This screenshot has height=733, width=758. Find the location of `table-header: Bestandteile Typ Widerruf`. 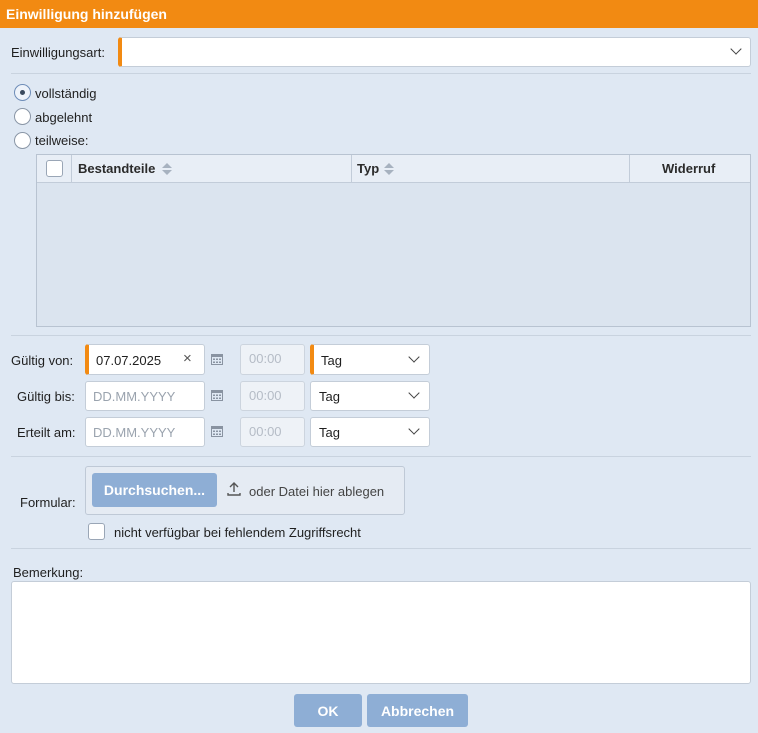

table-header: Bestandteile Typ Widerruf is located at coordinates (393, 169).